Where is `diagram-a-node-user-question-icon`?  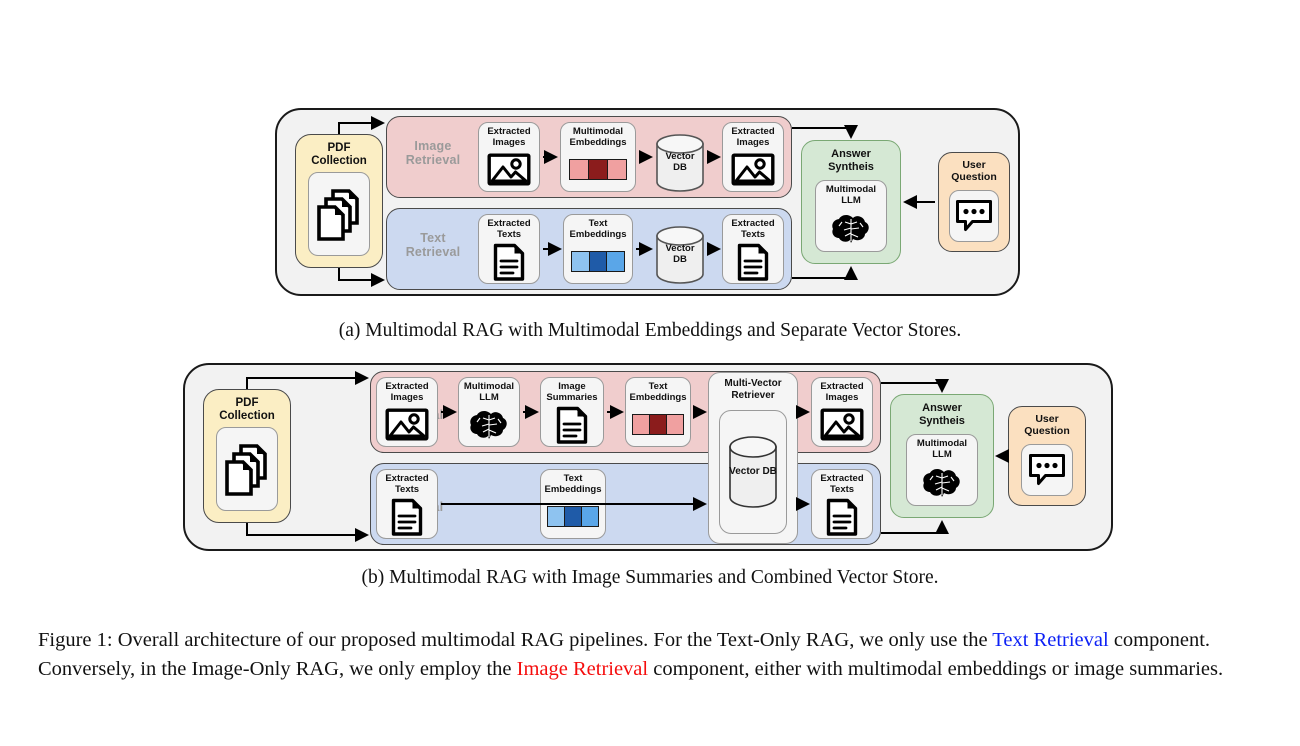 diagram-a-node-user-question-icon is located at coordinates (974, 216).